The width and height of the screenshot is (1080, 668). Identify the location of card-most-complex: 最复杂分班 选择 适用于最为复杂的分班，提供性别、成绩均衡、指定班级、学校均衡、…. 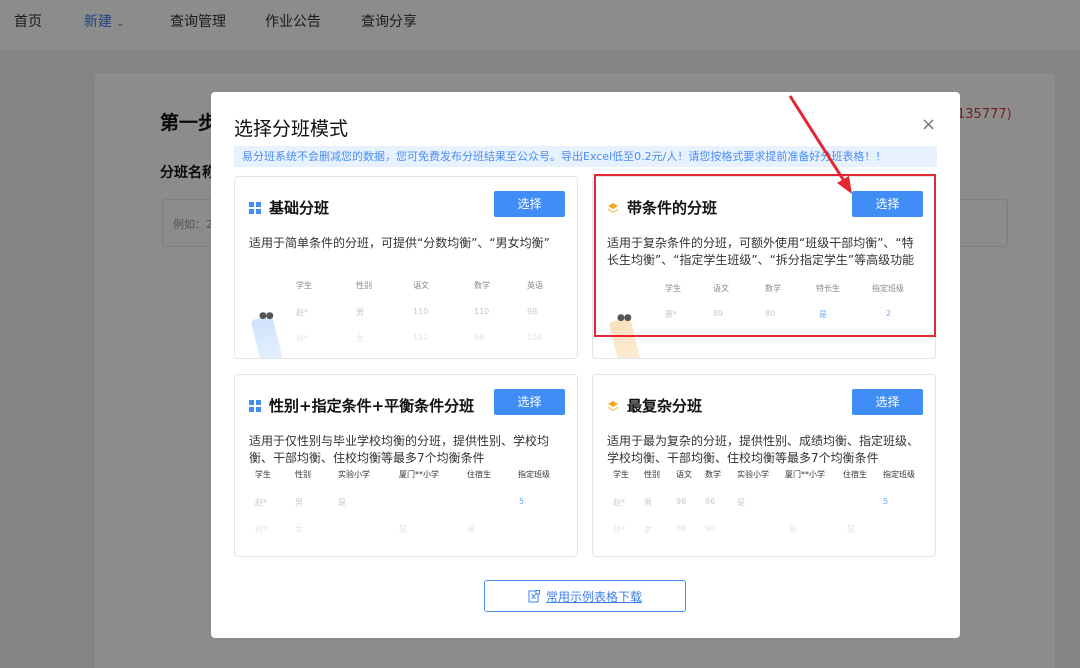
(764, 465).